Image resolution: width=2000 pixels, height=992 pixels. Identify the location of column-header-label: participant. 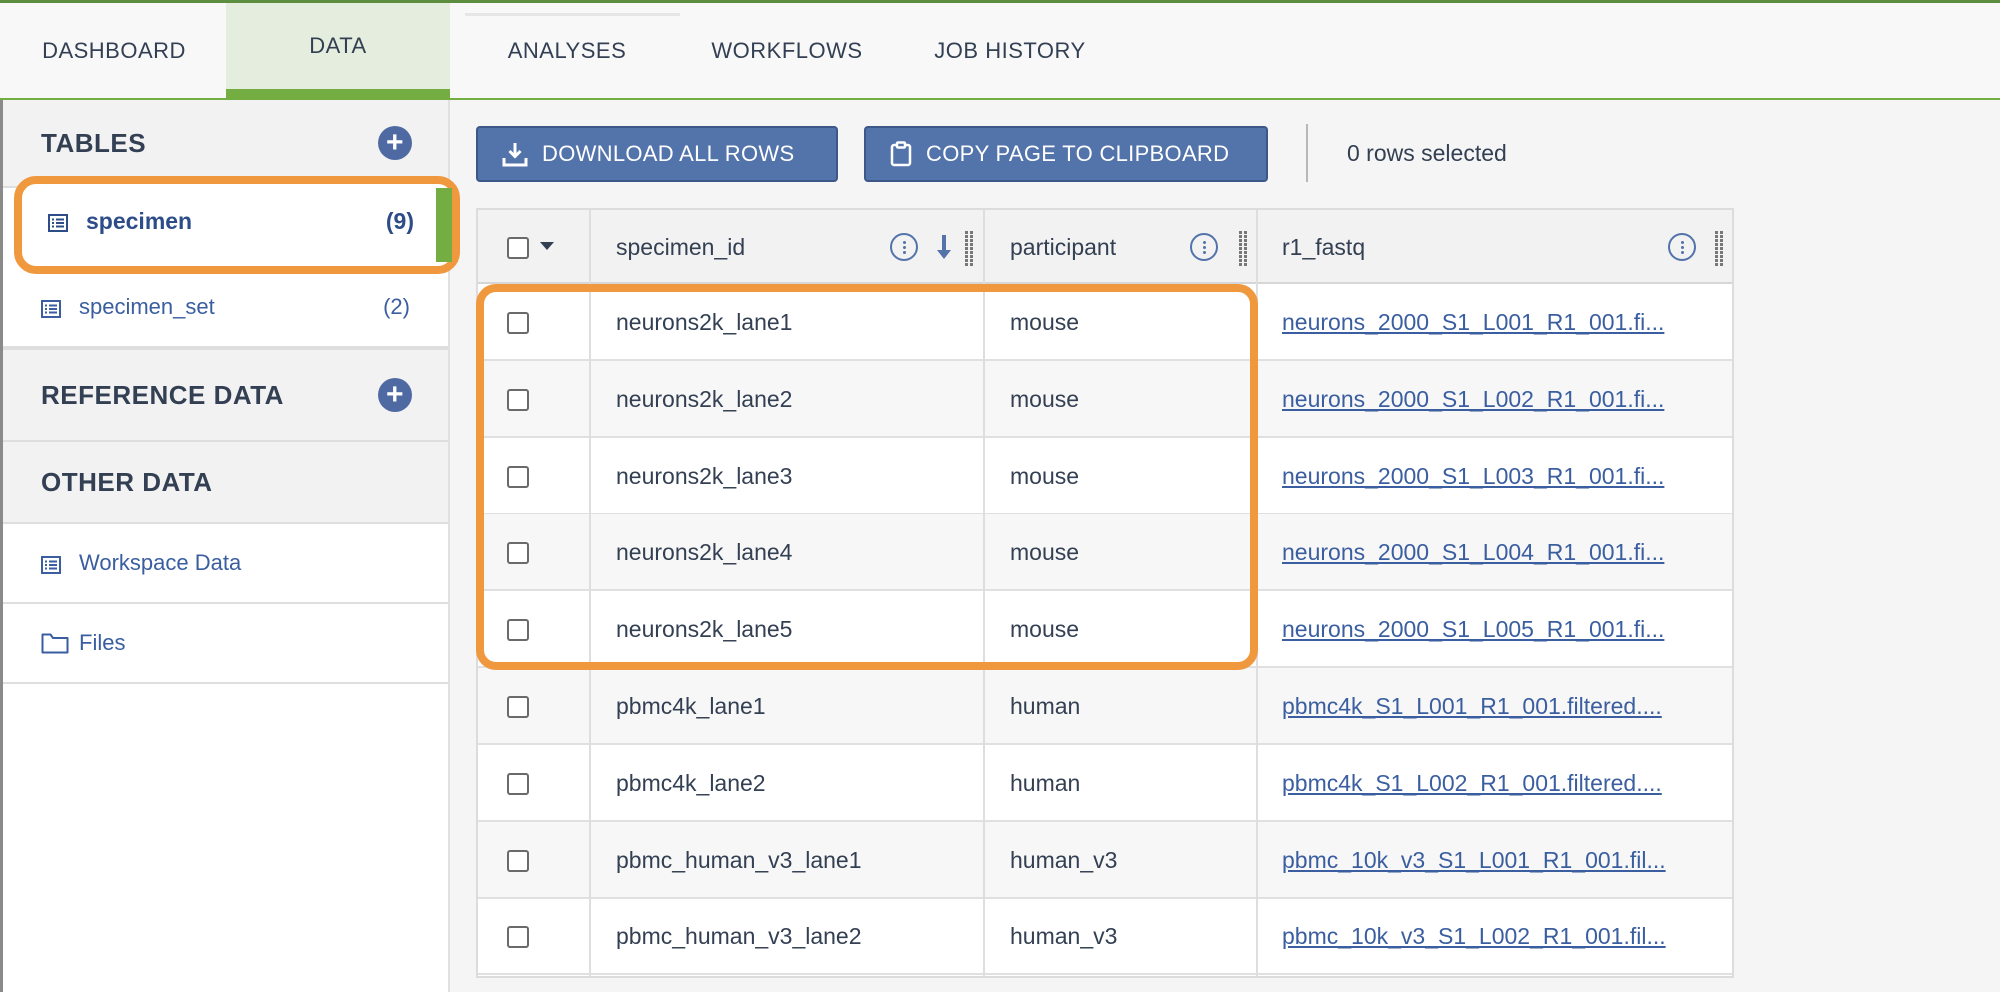
(1063, 246).